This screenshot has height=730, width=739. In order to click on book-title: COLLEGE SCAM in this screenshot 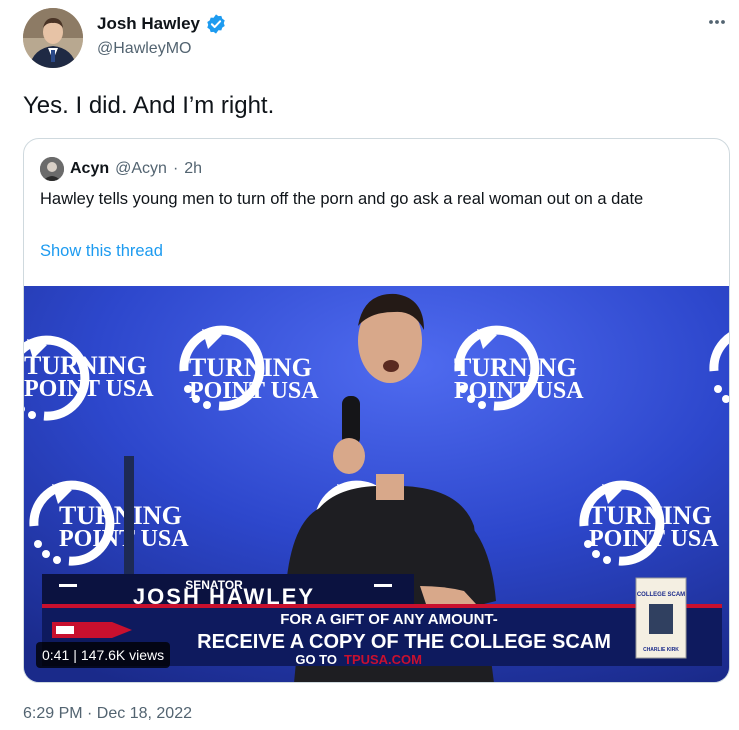, I will do `click(661, 595)`.